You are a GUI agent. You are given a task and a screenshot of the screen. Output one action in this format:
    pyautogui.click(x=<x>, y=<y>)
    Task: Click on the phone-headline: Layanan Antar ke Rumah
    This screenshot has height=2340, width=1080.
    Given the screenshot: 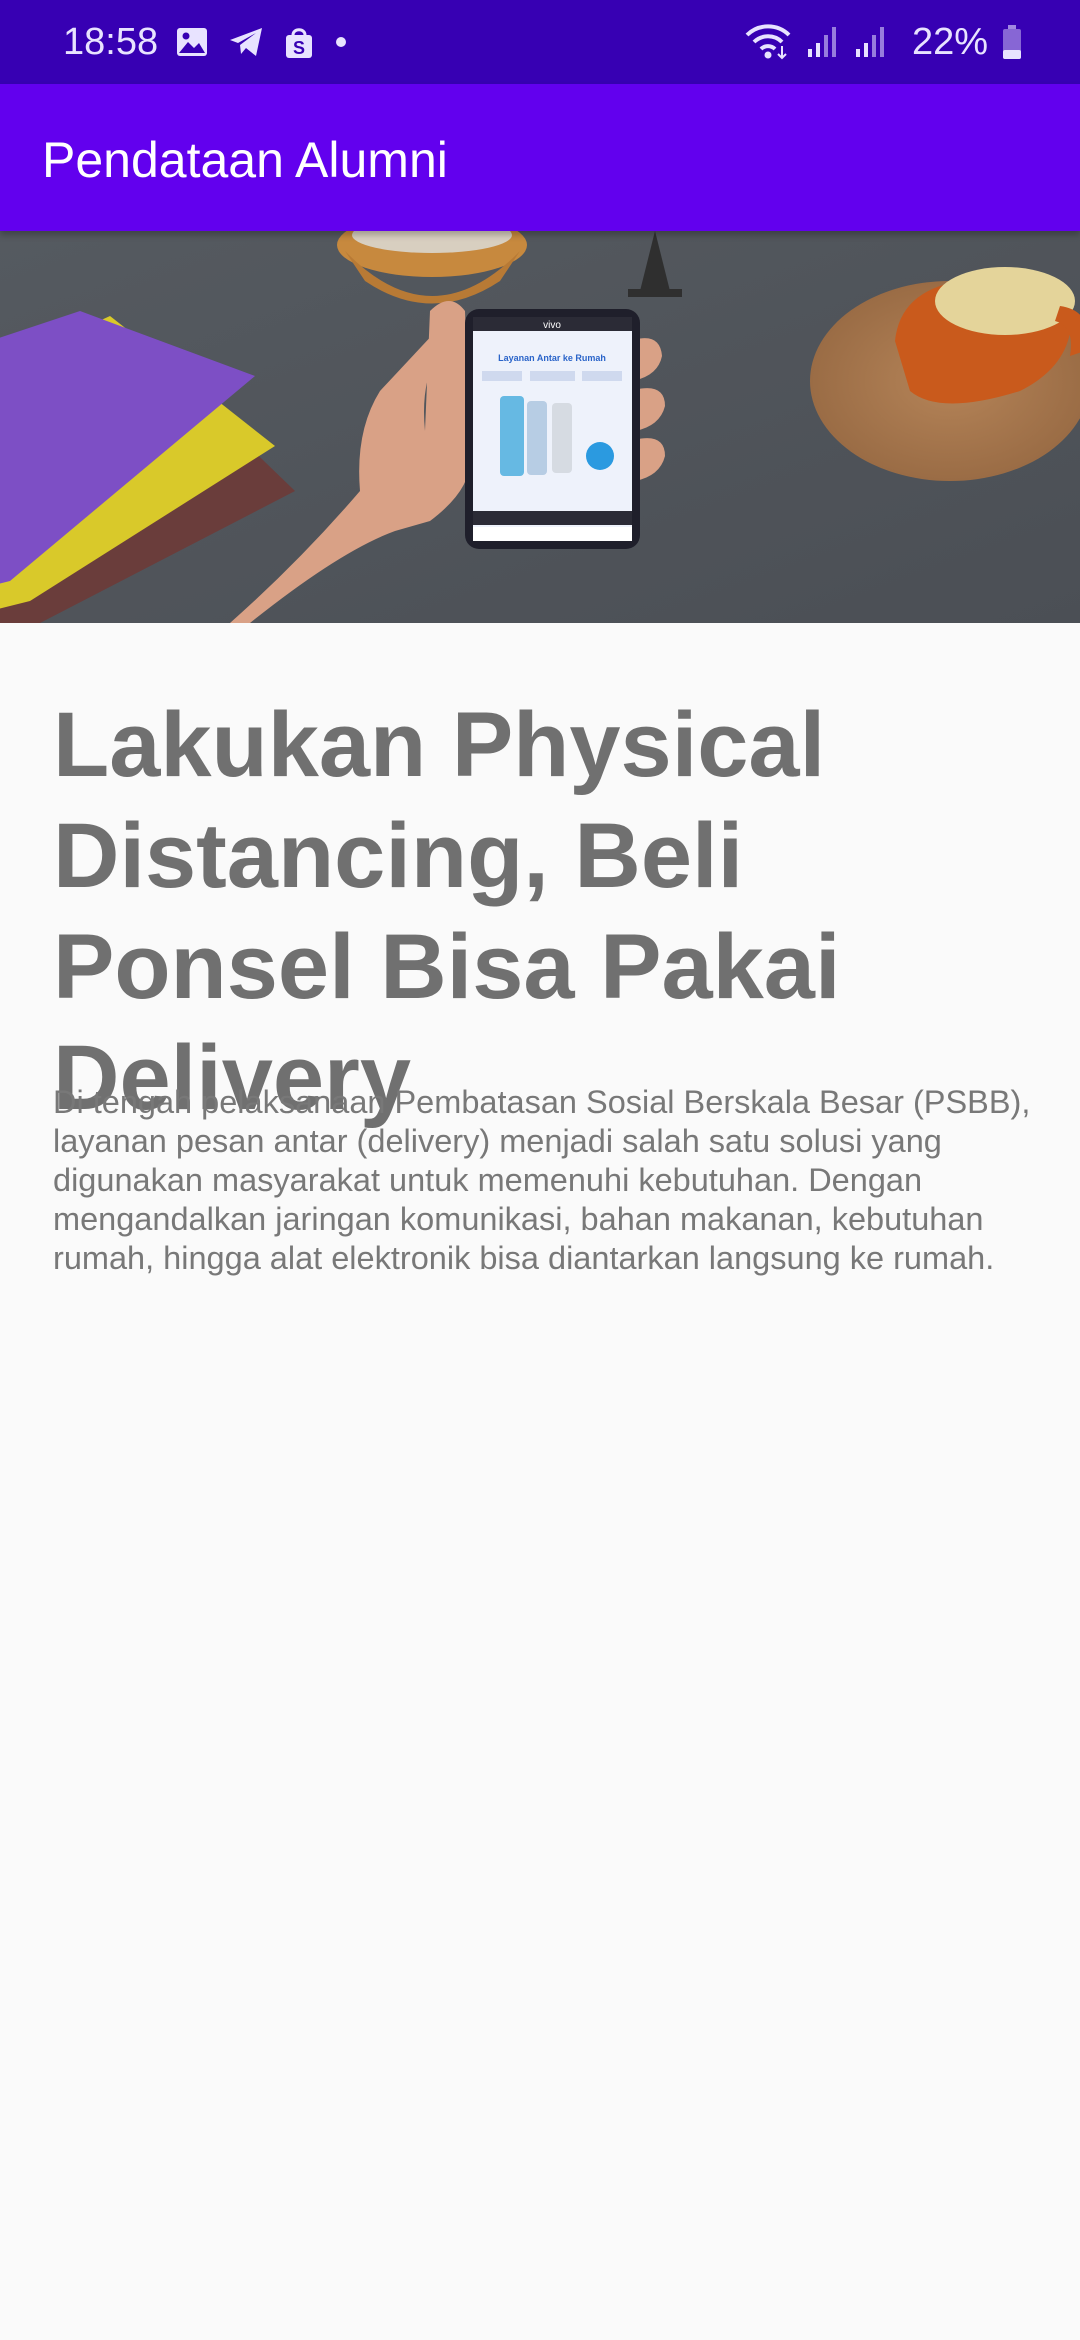 What is the action you would take?
    pyautogui.click(x=552, y=358)
    